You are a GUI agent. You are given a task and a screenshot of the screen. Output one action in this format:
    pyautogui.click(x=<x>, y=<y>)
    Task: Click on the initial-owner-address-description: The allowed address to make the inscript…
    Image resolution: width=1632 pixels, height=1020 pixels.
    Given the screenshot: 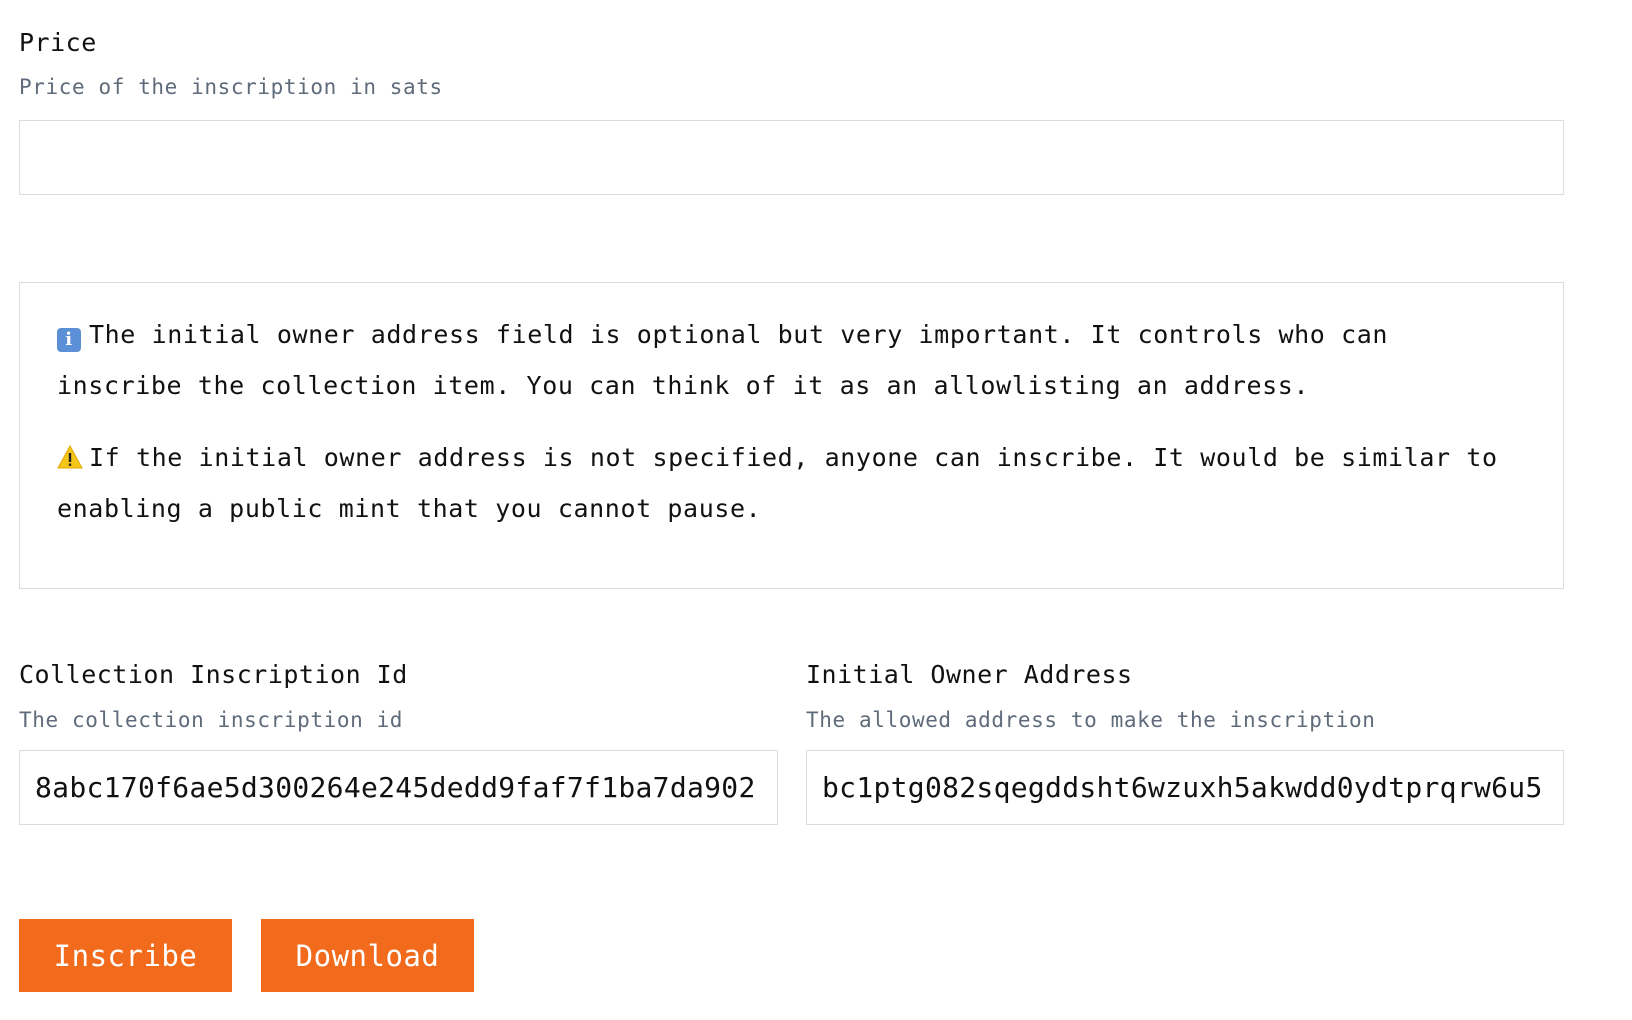 What is the action you would take?
    pyautogui.click(x=1091, y=720)
    